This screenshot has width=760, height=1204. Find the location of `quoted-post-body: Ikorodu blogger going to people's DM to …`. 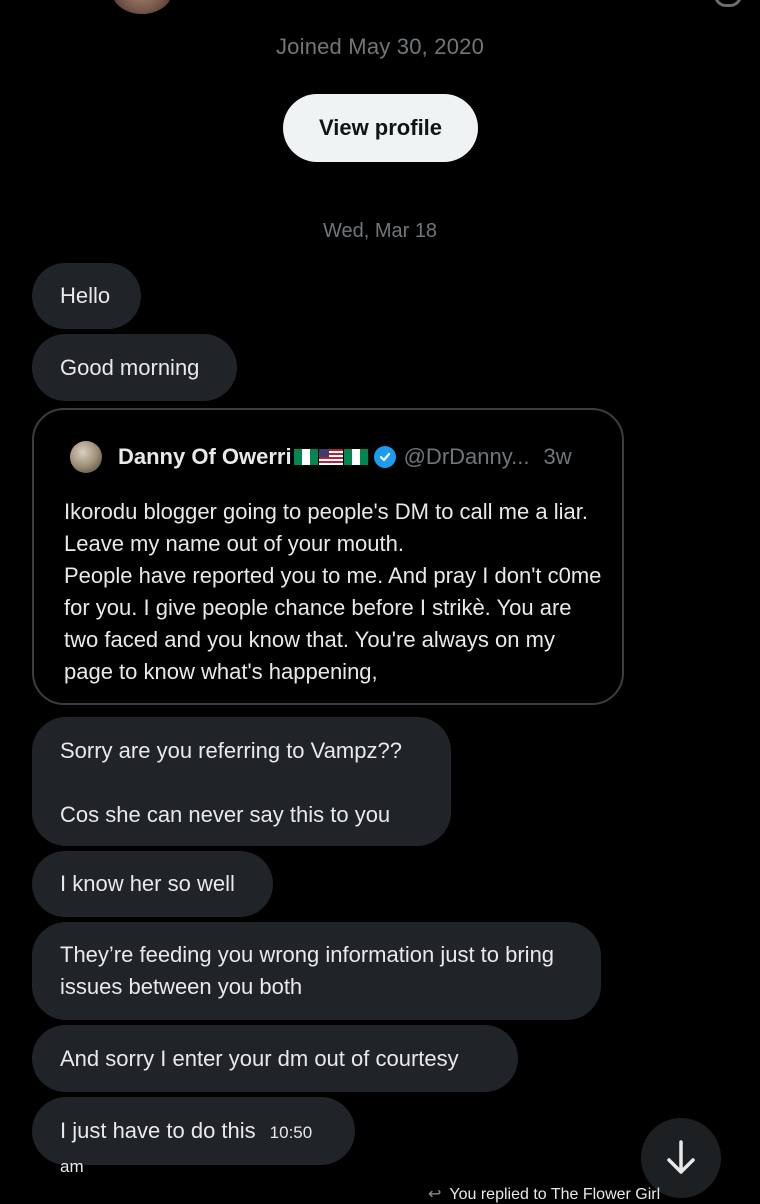

quoted-post-body: Ikorodu blogger going to people's DM to … is located at coordinates (333, 591).